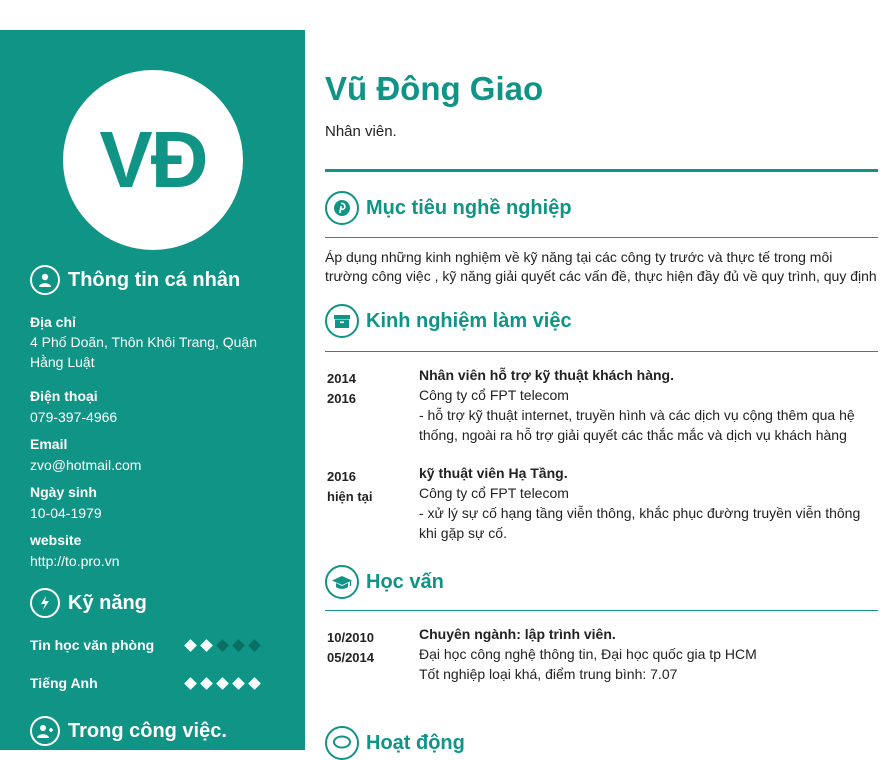 The height and width of the screenshot is (760, 894). Describe the element at coordinates (493, 473) in the screenshot. I see `job-position: kỹ thuật viên Hạ Tầng.` at that location.